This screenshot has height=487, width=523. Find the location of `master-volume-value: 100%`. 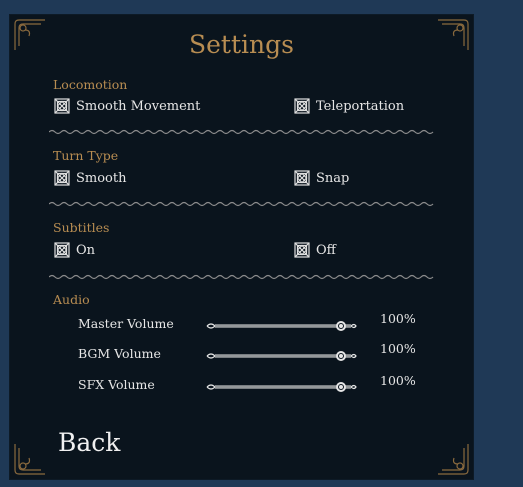

master-volume-value: 100% is located at coordinates (398, 318).